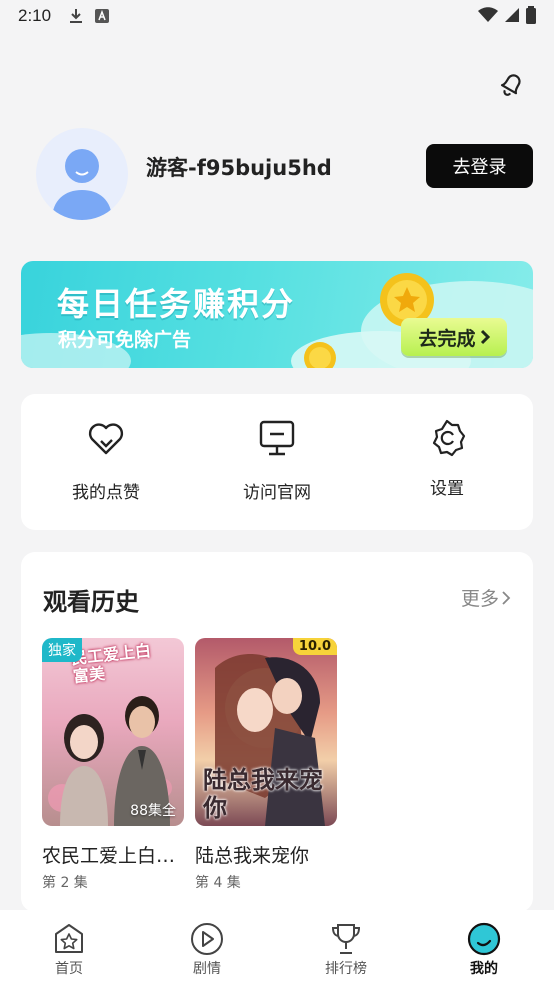 The height and width of the screenshot is (984, 554). I want to click on monitor-icon, so click(277, 438).